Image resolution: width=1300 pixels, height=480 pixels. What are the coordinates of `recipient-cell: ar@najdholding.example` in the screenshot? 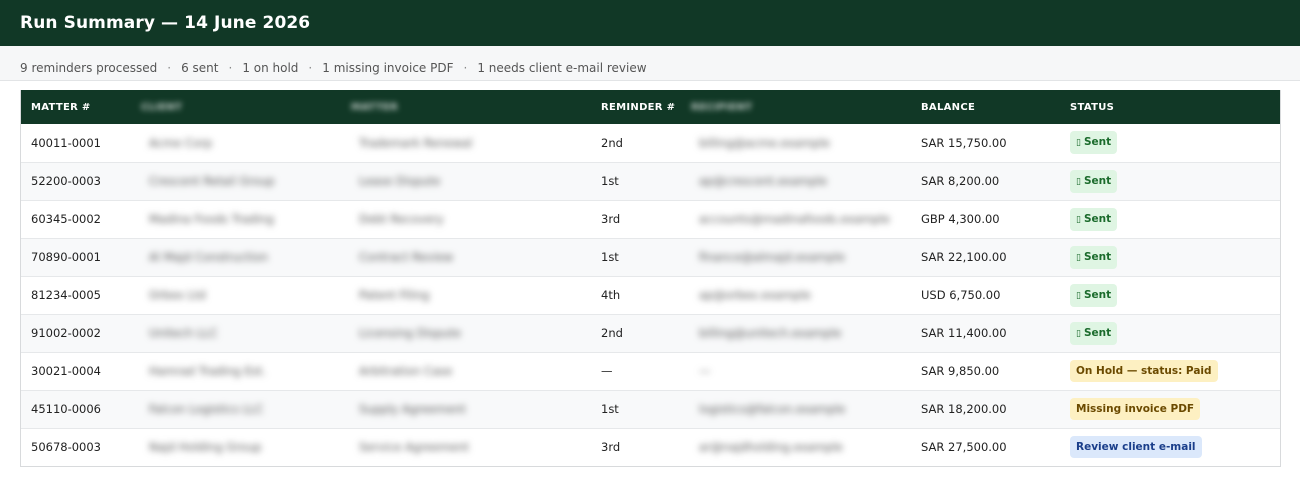 It's located at (771, 447).